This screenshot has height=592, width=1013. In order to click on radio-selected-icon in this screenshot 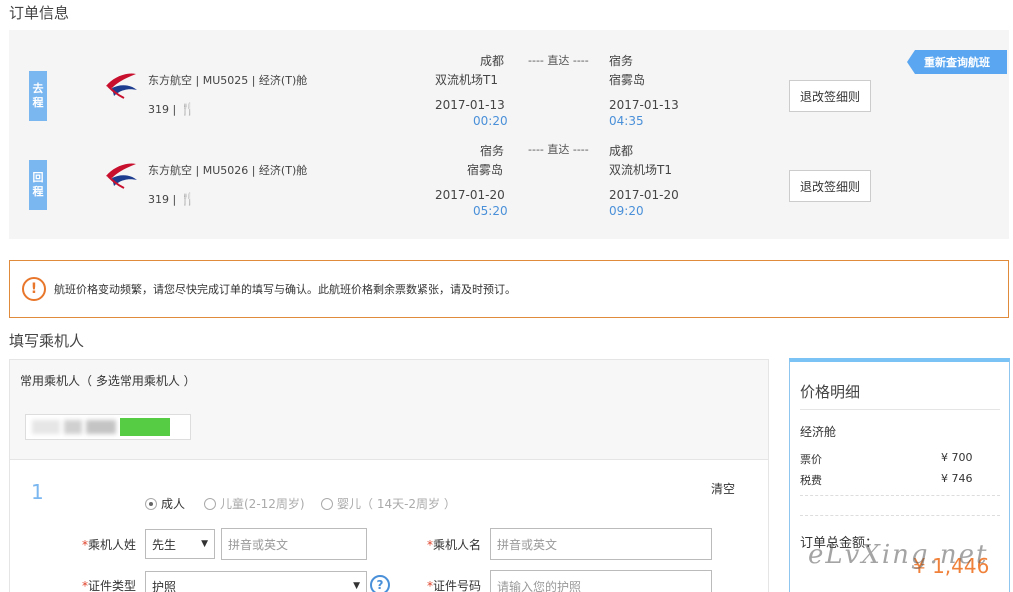, I will do `click(151, 503)`.